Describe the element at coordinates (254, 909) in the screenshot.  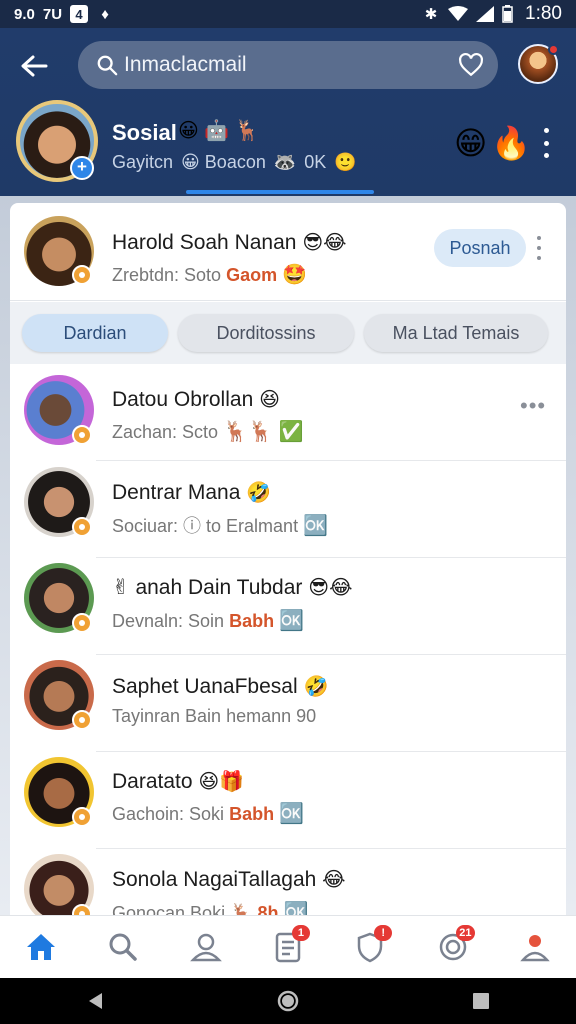
I see `subtitle-accent: 🦌 8h` at that location.